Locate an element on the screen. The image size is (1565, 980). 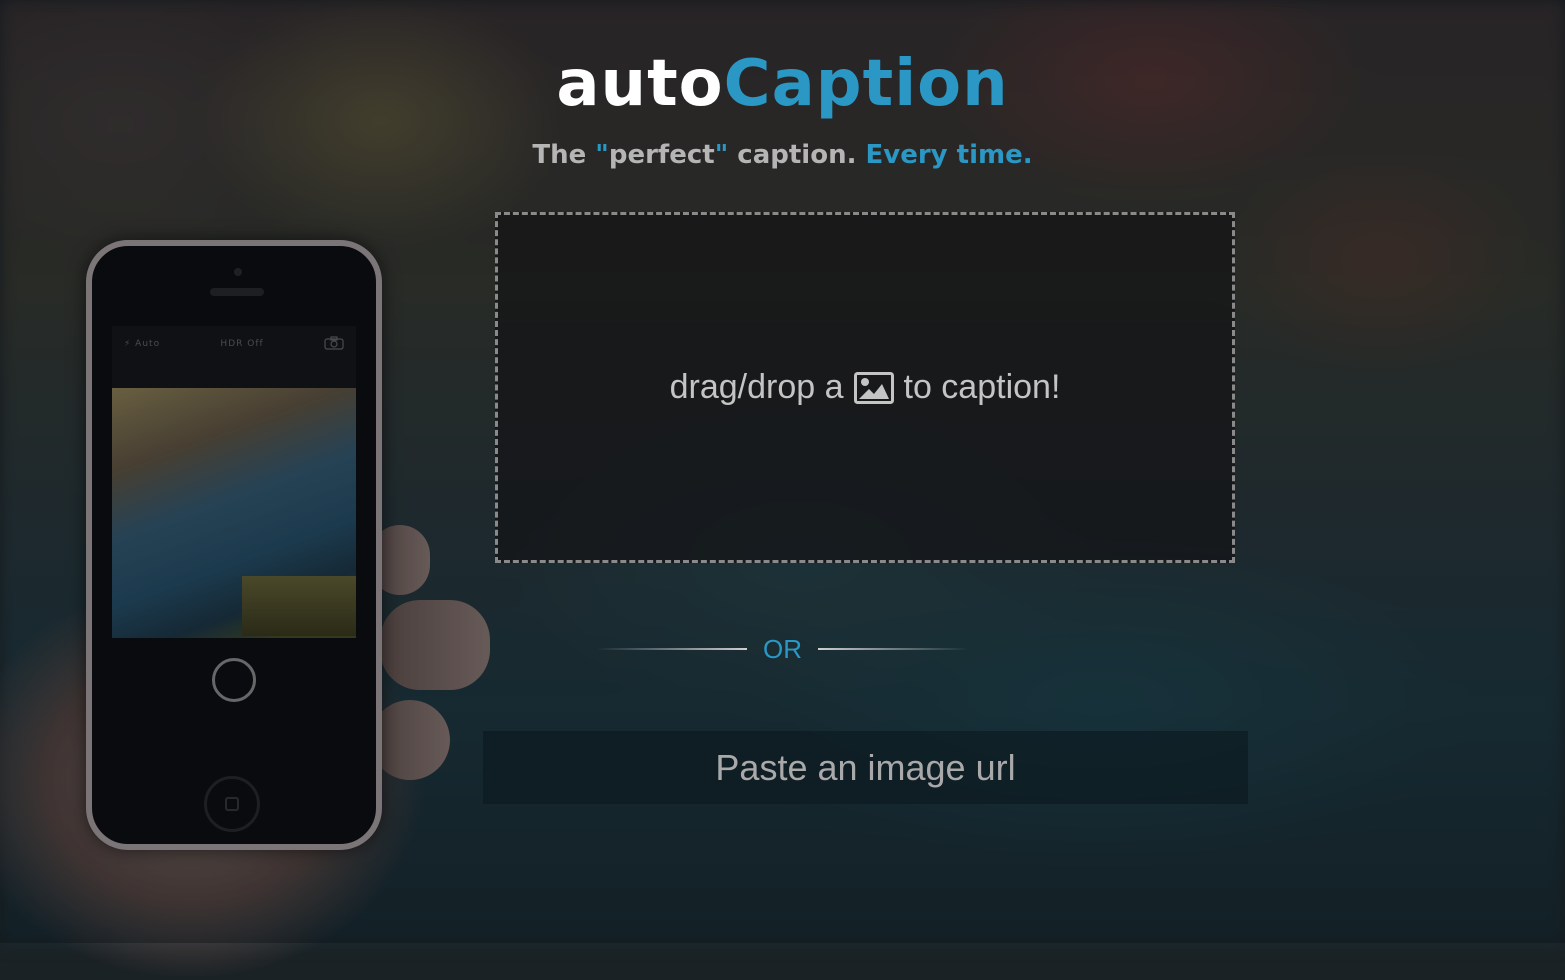
tagline-quote-close: " is located at coordinates (721, 155).